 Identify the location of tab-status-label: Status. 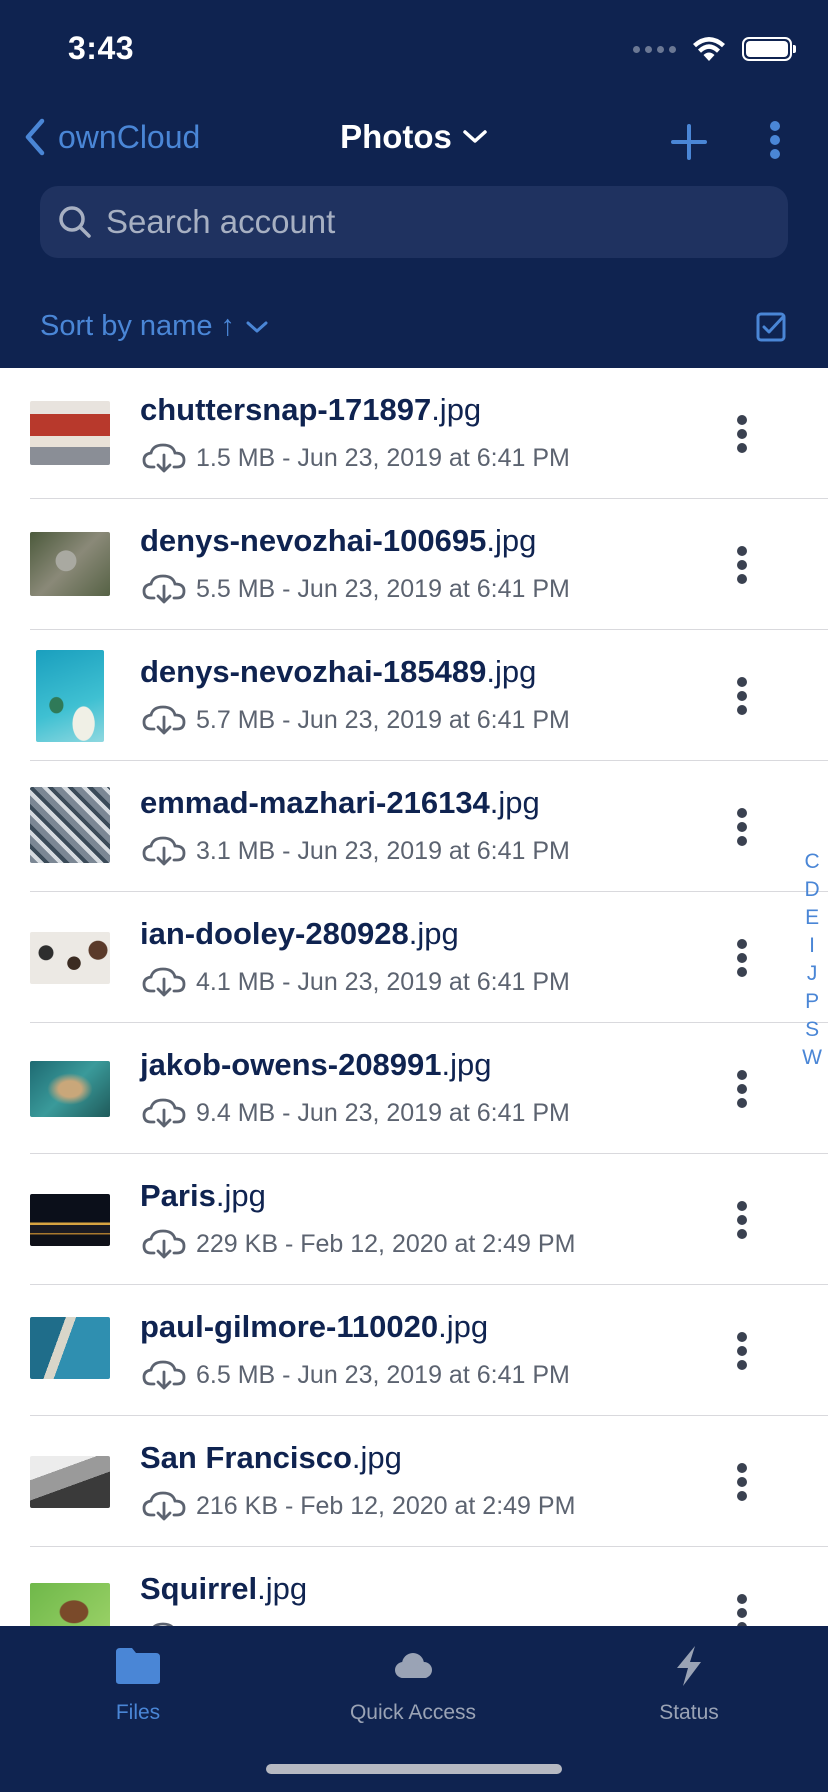
(689, 1712).